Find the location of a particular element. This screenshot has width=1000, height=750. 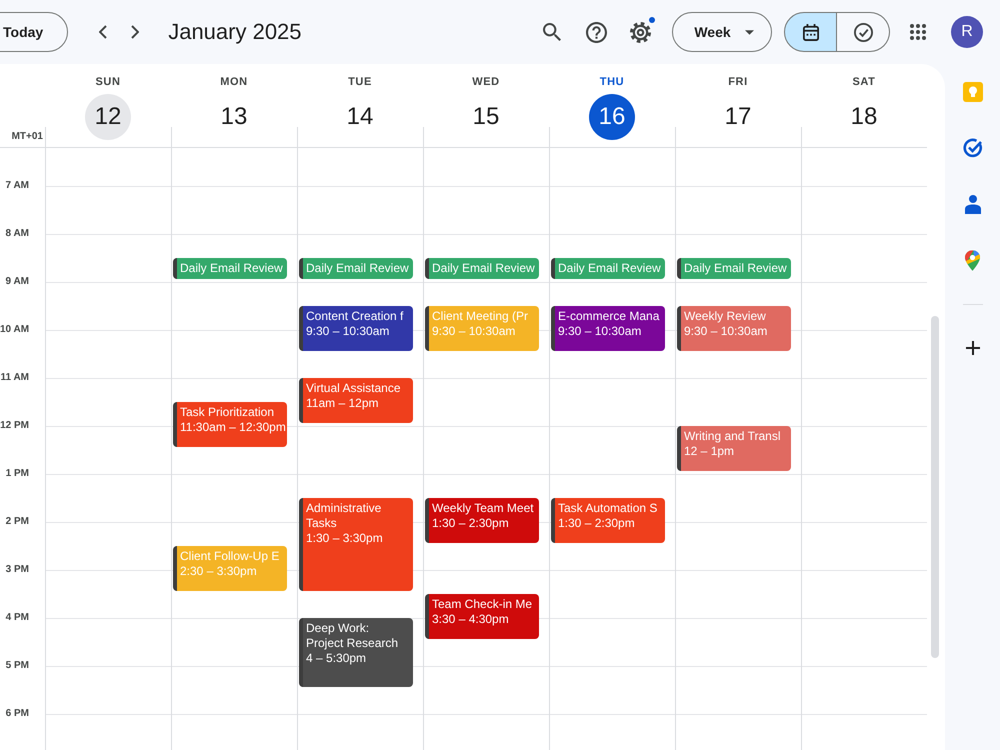

event-card: Content Creation f 9:30 – 10:30am is located at coordinates (356, 328).